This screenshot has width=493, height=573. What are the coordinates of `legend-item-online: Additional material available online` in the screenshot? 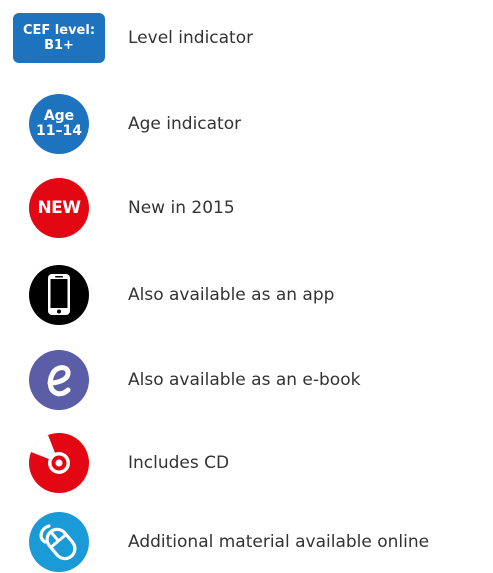 It's located at (246, 542).